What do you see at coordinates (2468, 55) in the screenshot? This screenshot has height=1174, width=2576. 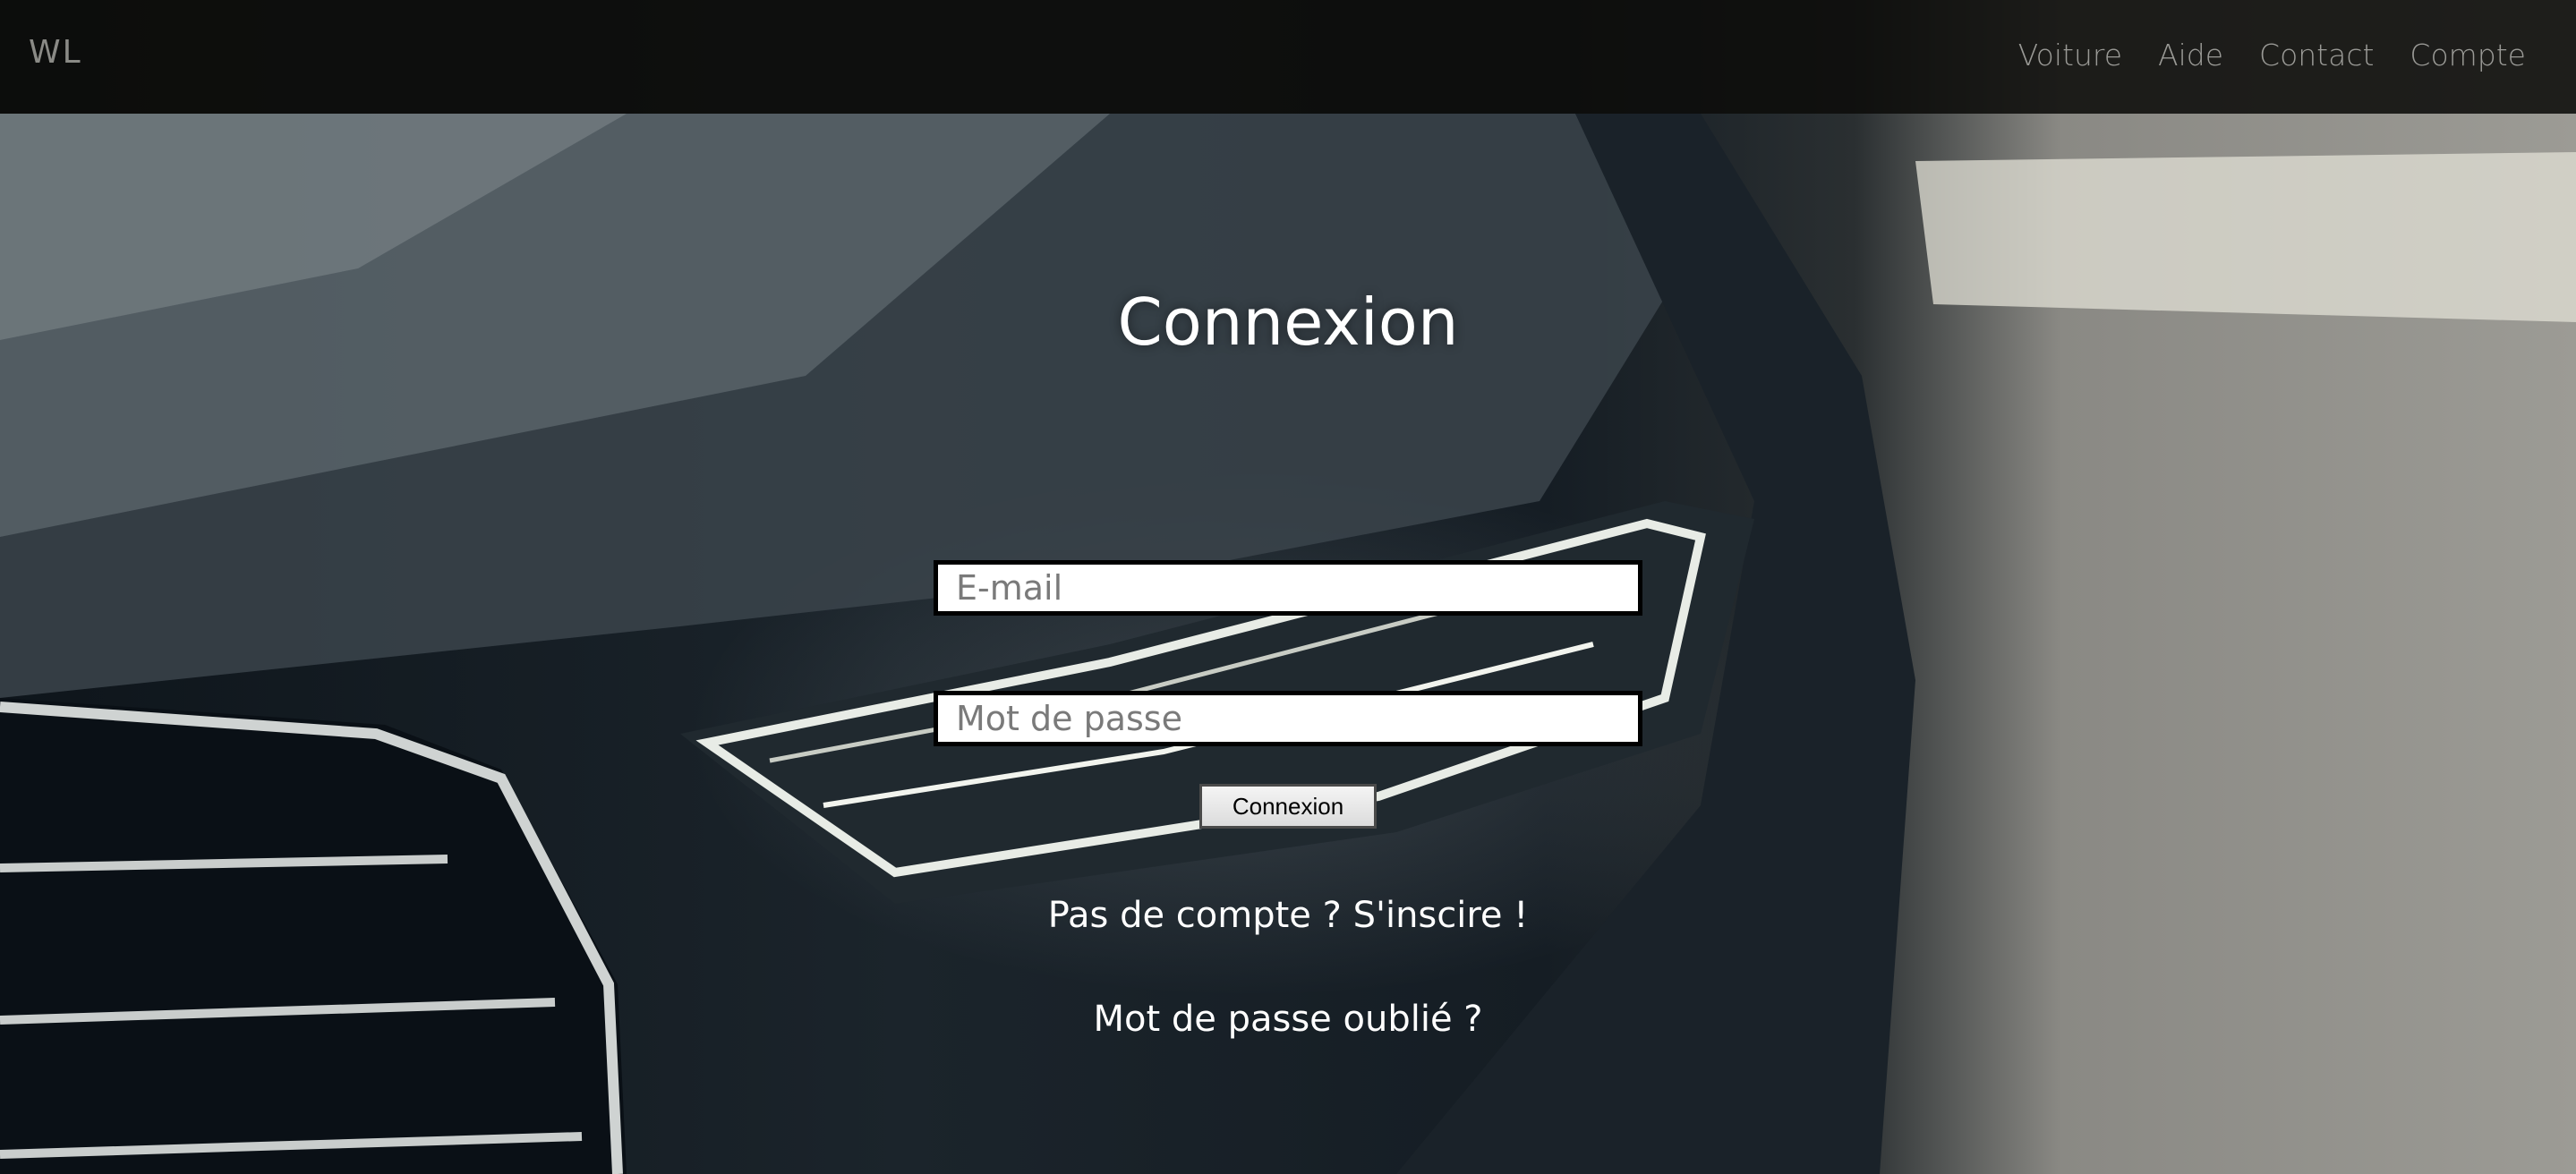 I see `nav-link-compte: Compte` at bounding box center [2468, 55].